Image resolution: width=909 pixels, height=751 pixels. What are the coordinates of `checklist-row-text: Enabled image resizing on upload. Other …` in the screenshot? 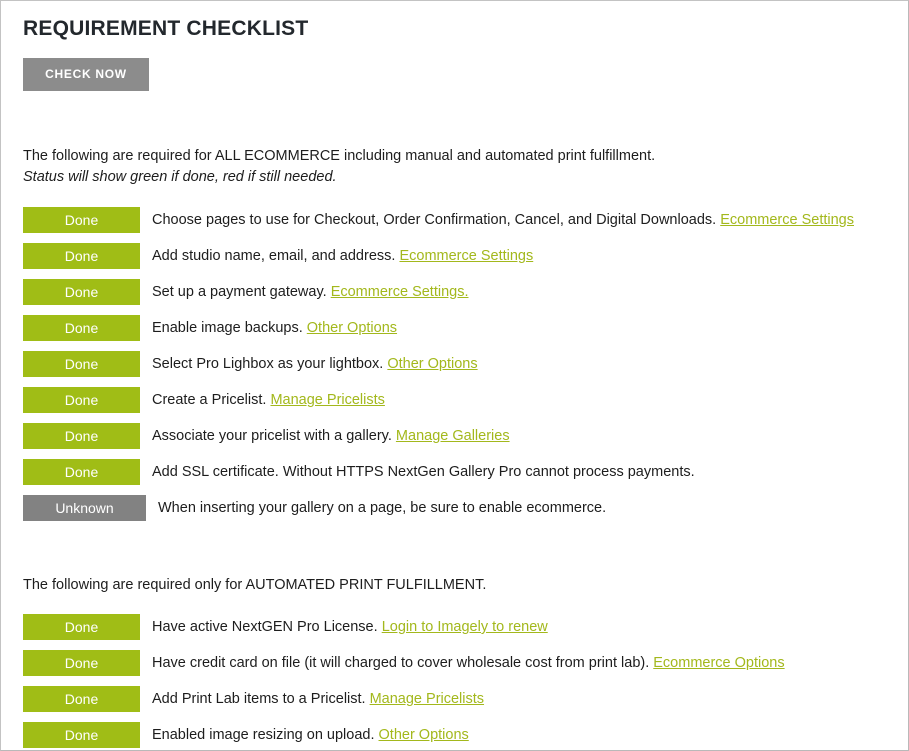 It's located at (310, 735).